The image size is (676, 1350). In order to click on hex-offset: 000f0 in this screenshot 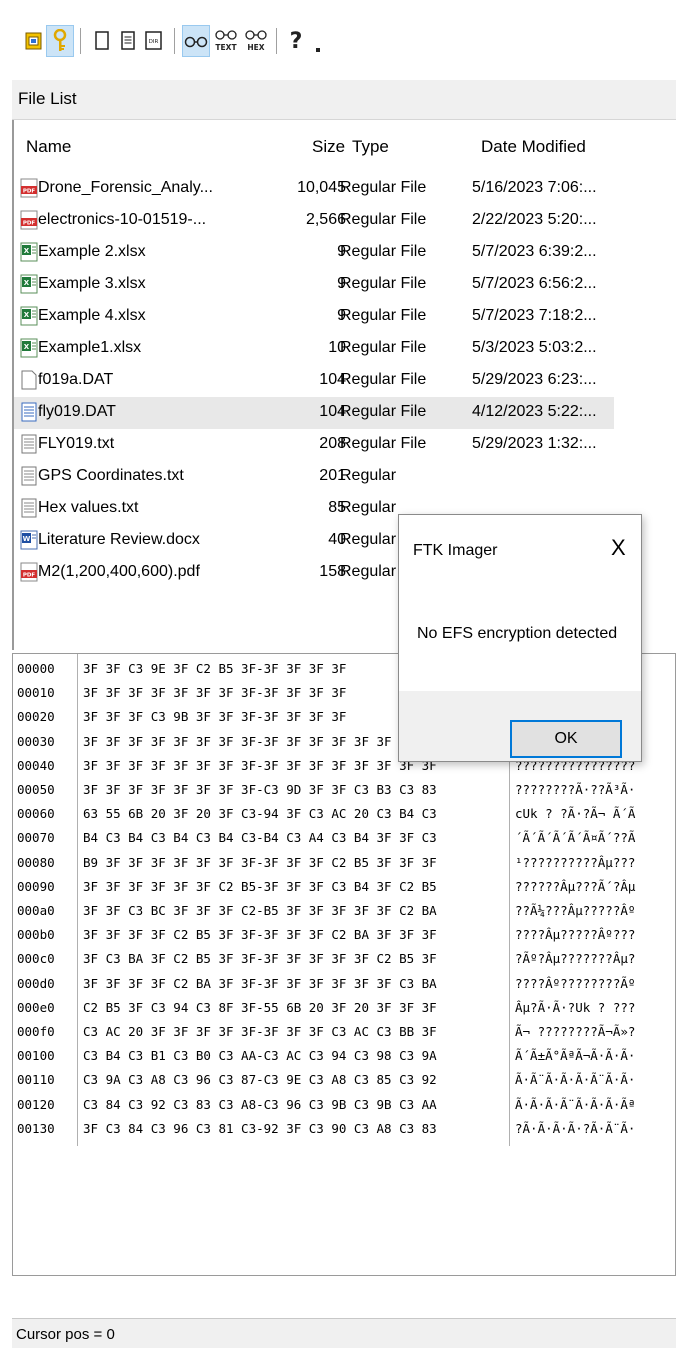, I will do `click(36, 1031)`.